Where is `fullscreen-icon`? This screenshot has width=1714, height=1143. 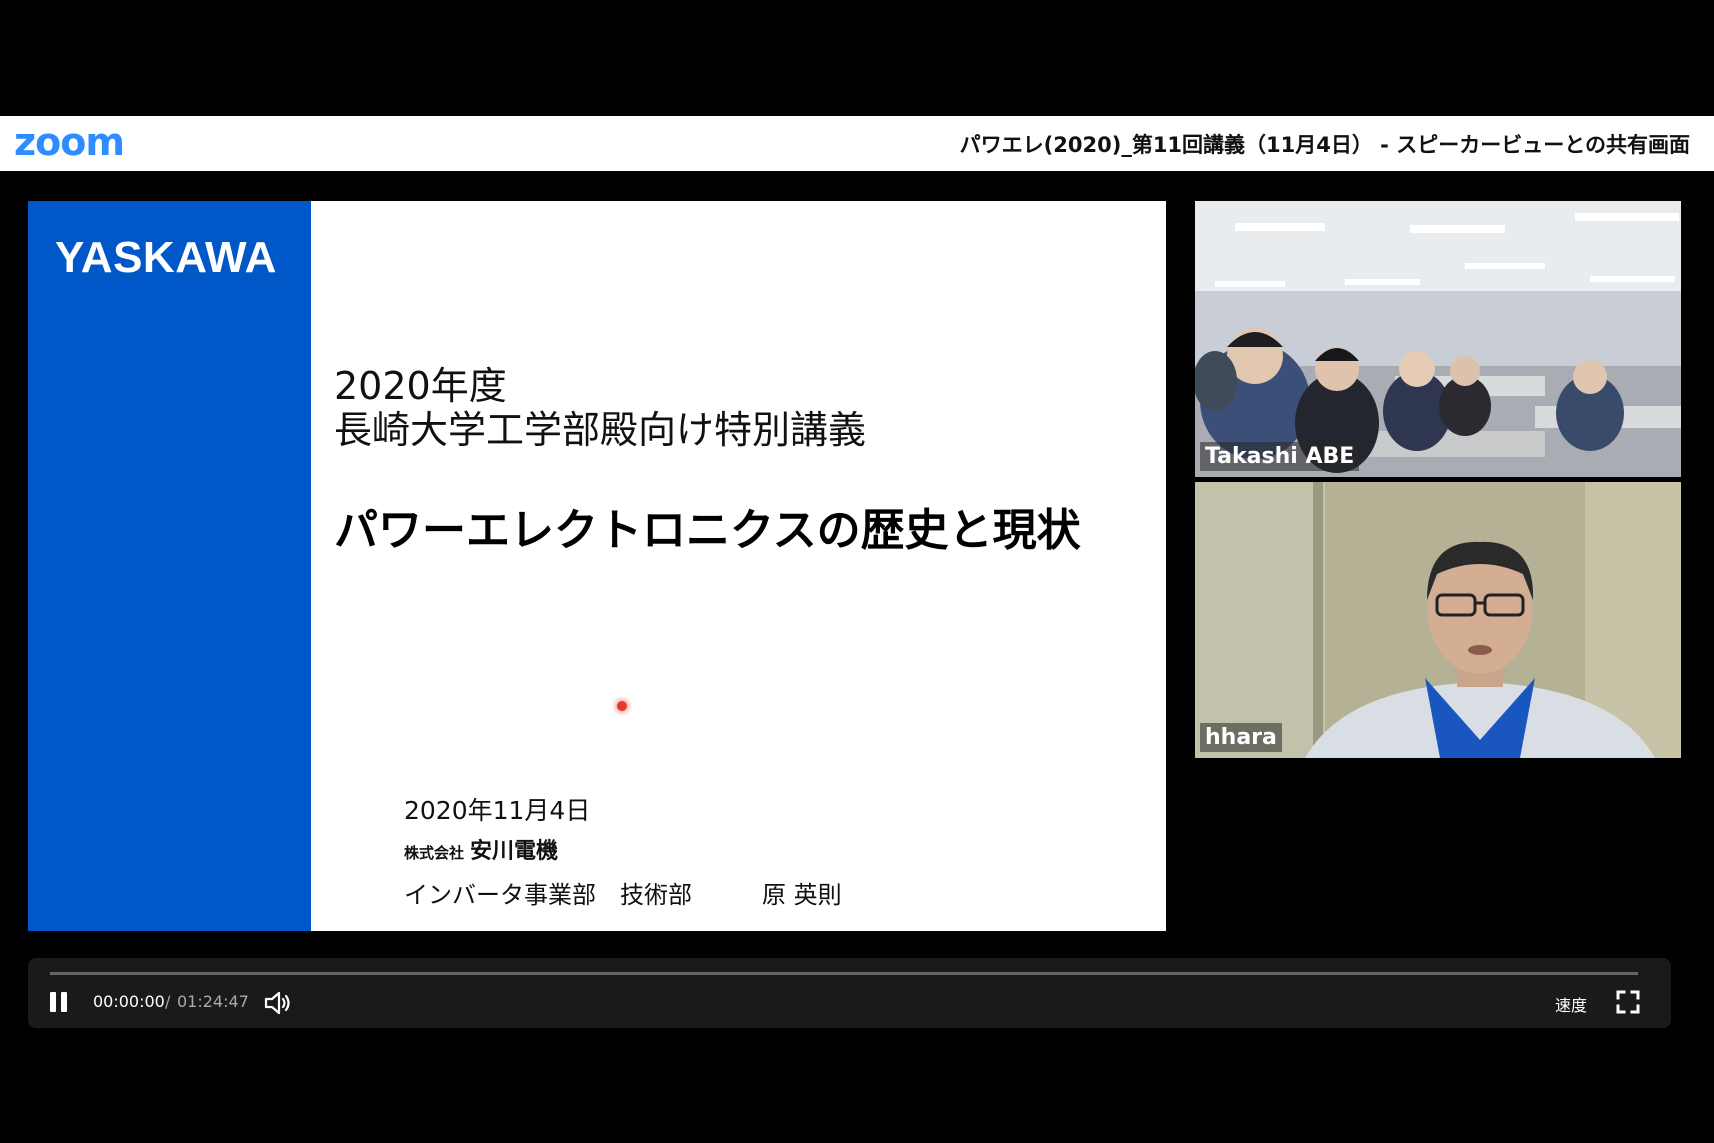
fullscreen-icon is located at coordinates (1628, 1002).